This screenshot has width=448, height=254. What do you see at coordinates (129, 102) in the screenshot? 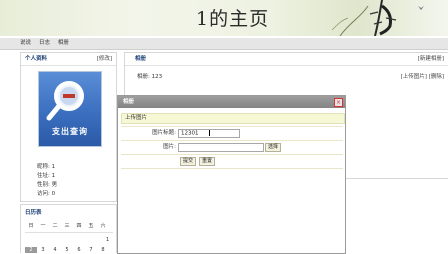
I see `dialog-title: 相册` at bounding box center [129, 102].